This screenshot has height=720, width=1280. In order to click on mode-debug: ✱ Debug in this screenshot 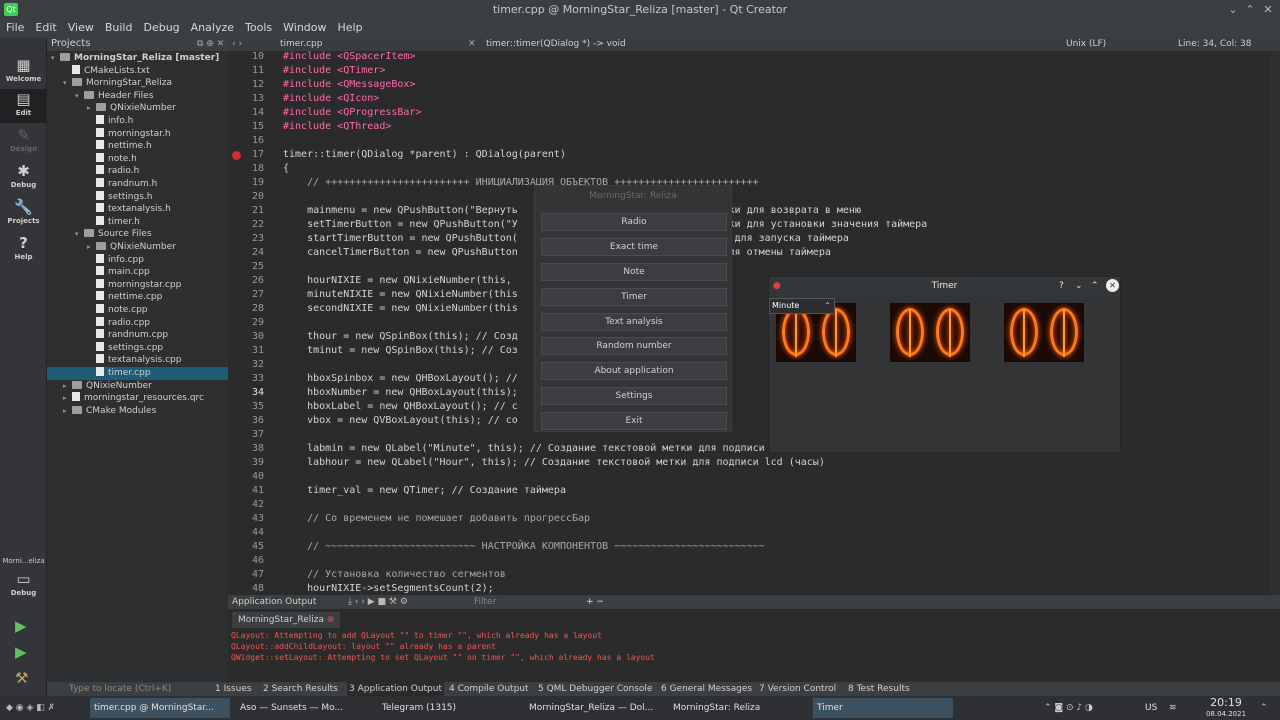, I will do `click(23, 178)`.